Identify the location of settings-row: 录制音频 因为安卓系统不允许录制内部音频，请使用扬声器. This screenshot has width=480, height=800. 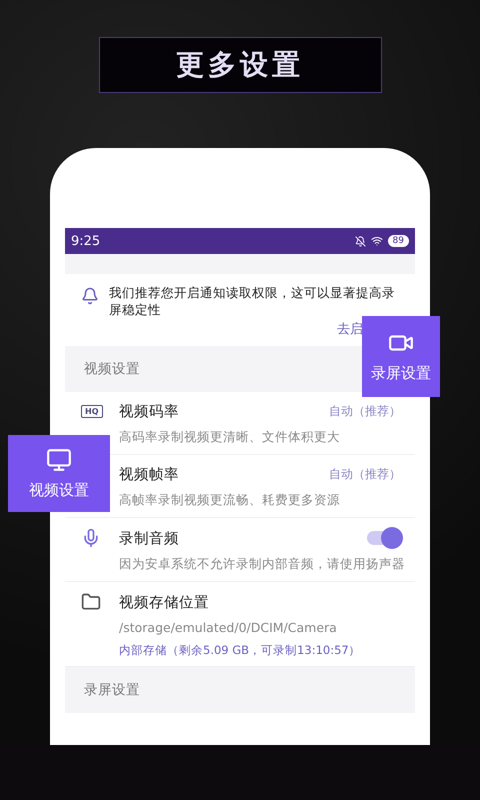
(240, 550).